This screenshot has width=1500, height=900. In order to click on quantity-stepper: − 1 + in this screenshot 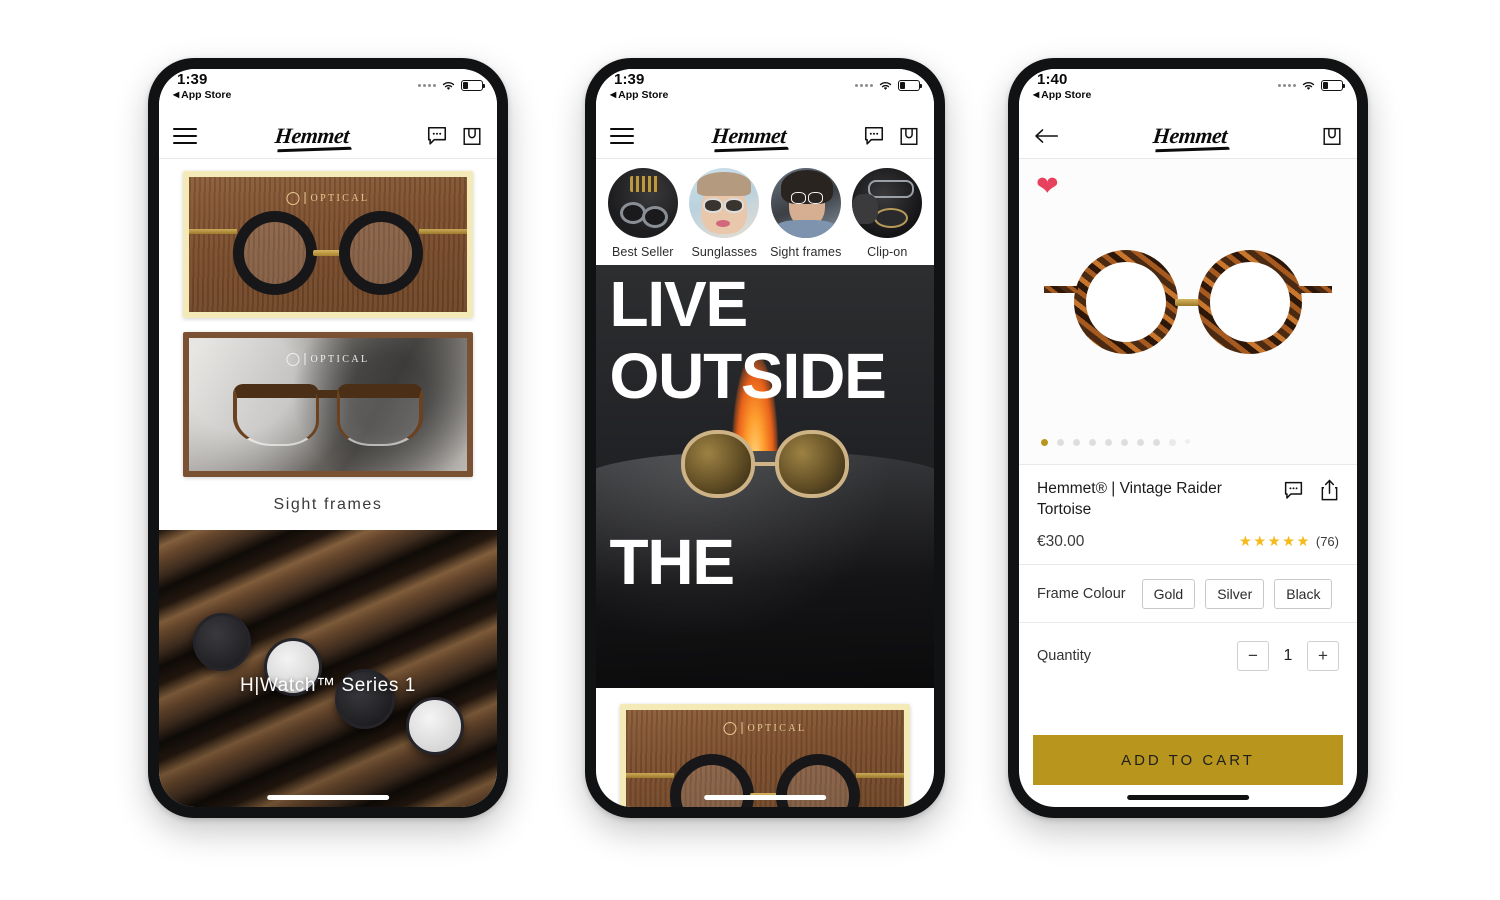, I will do `click(1288, 655)`.